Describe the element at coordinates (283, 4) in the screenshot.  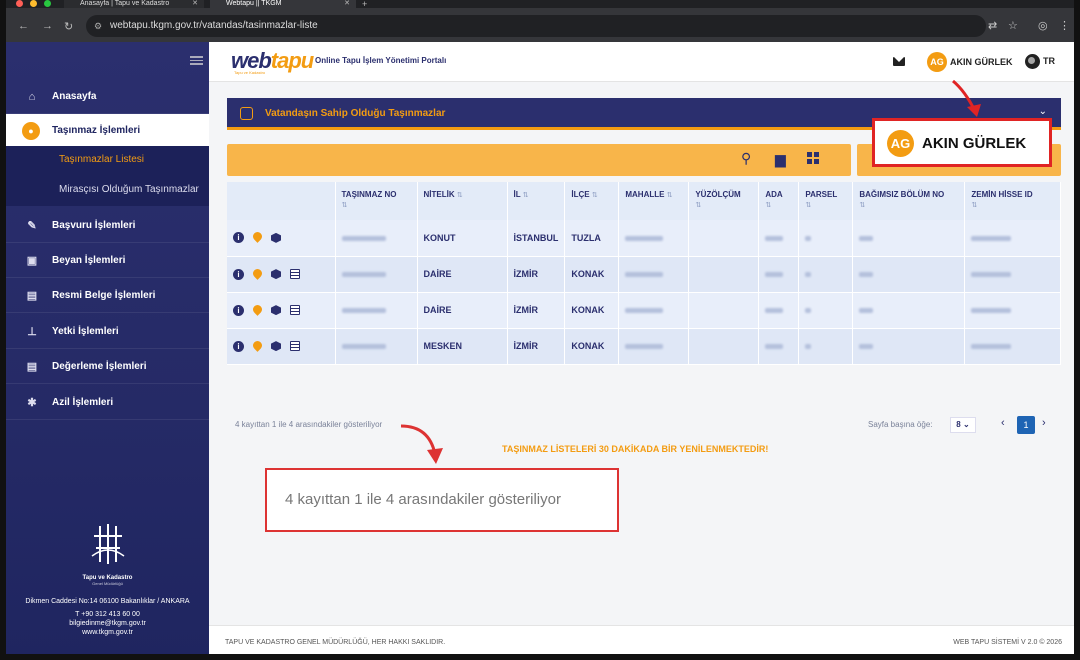
I see `browser-tab-webtapu: Webtapu || TKGM ✕` at that location.